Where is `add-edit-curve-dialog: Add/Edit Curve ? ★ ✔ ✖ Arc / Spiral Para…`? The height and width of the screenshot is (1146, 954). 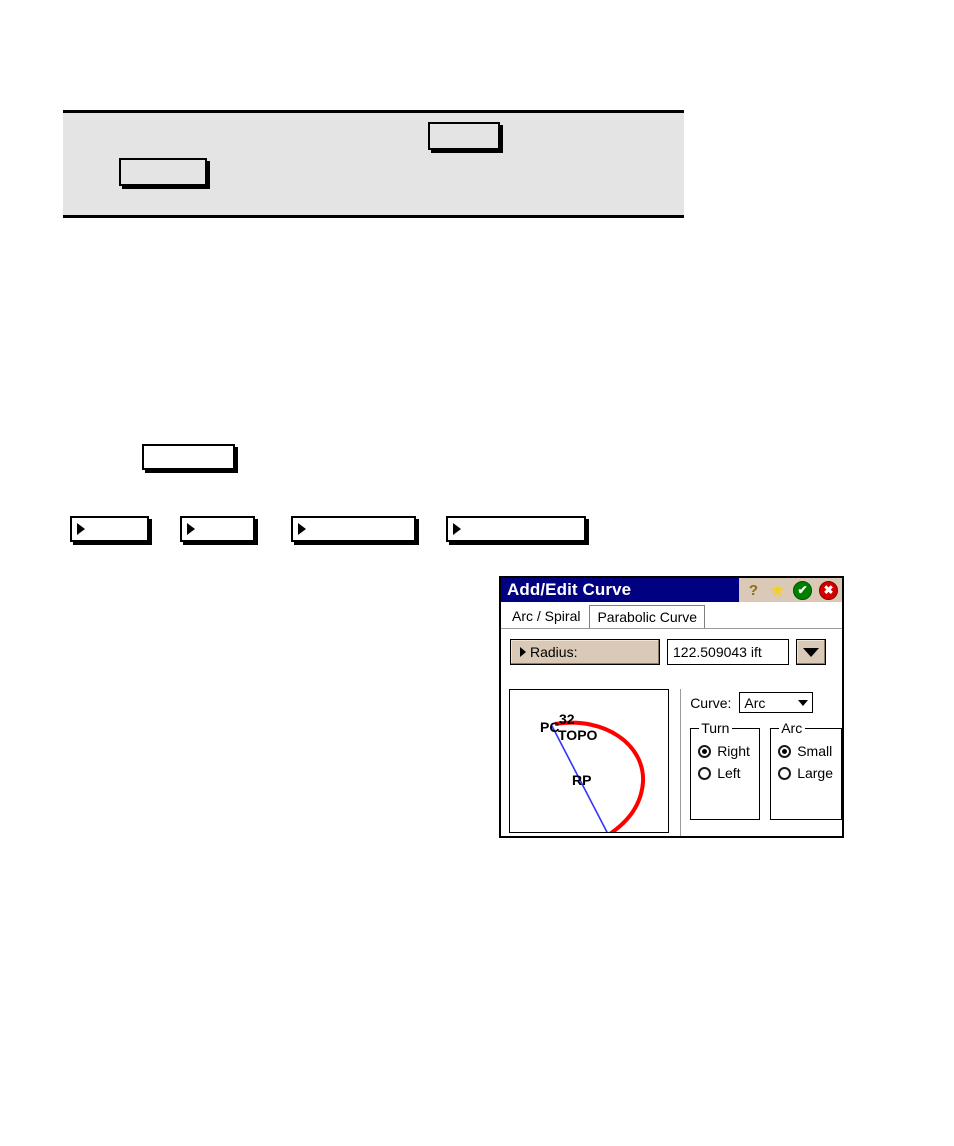
add-edit-curve-dialog: Add/Edit Curve ? ★ ✔ ✖ Arc / Spiral Para… is located at coordinates (671, 707).